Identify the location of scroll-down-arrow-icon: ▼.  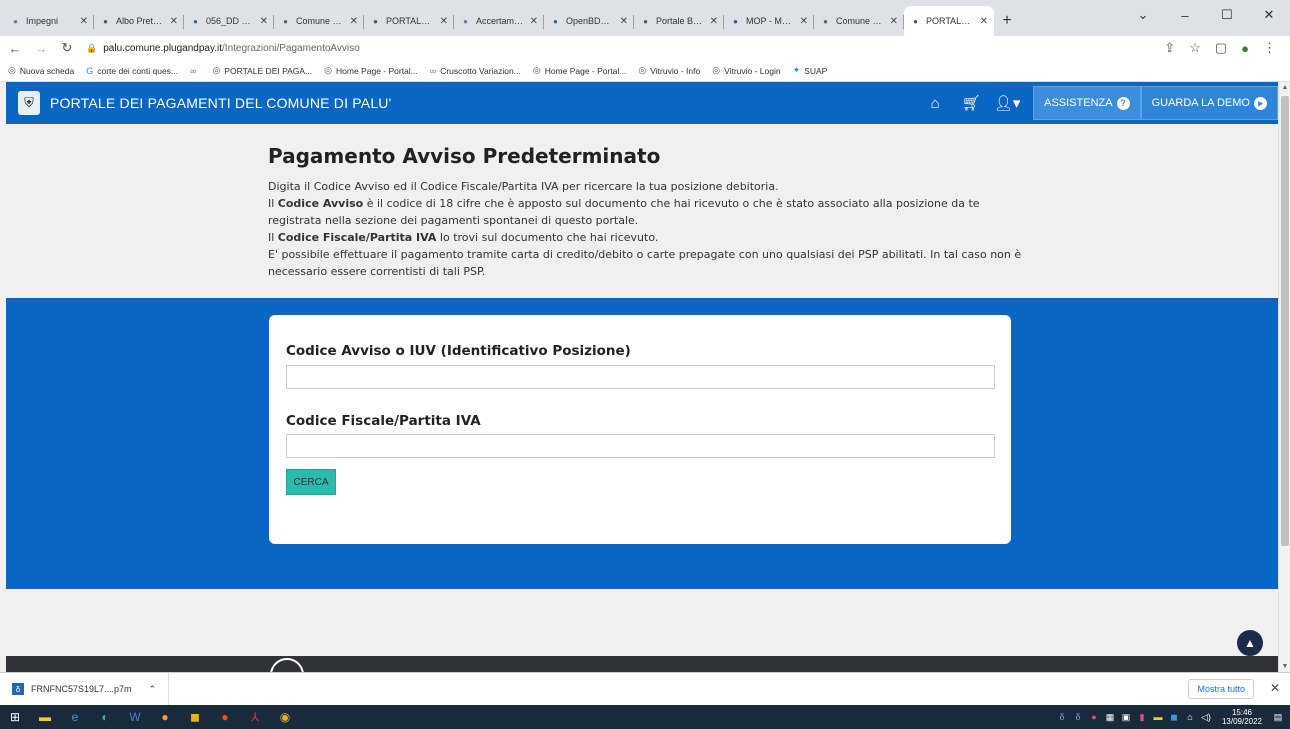
(1284, 666).